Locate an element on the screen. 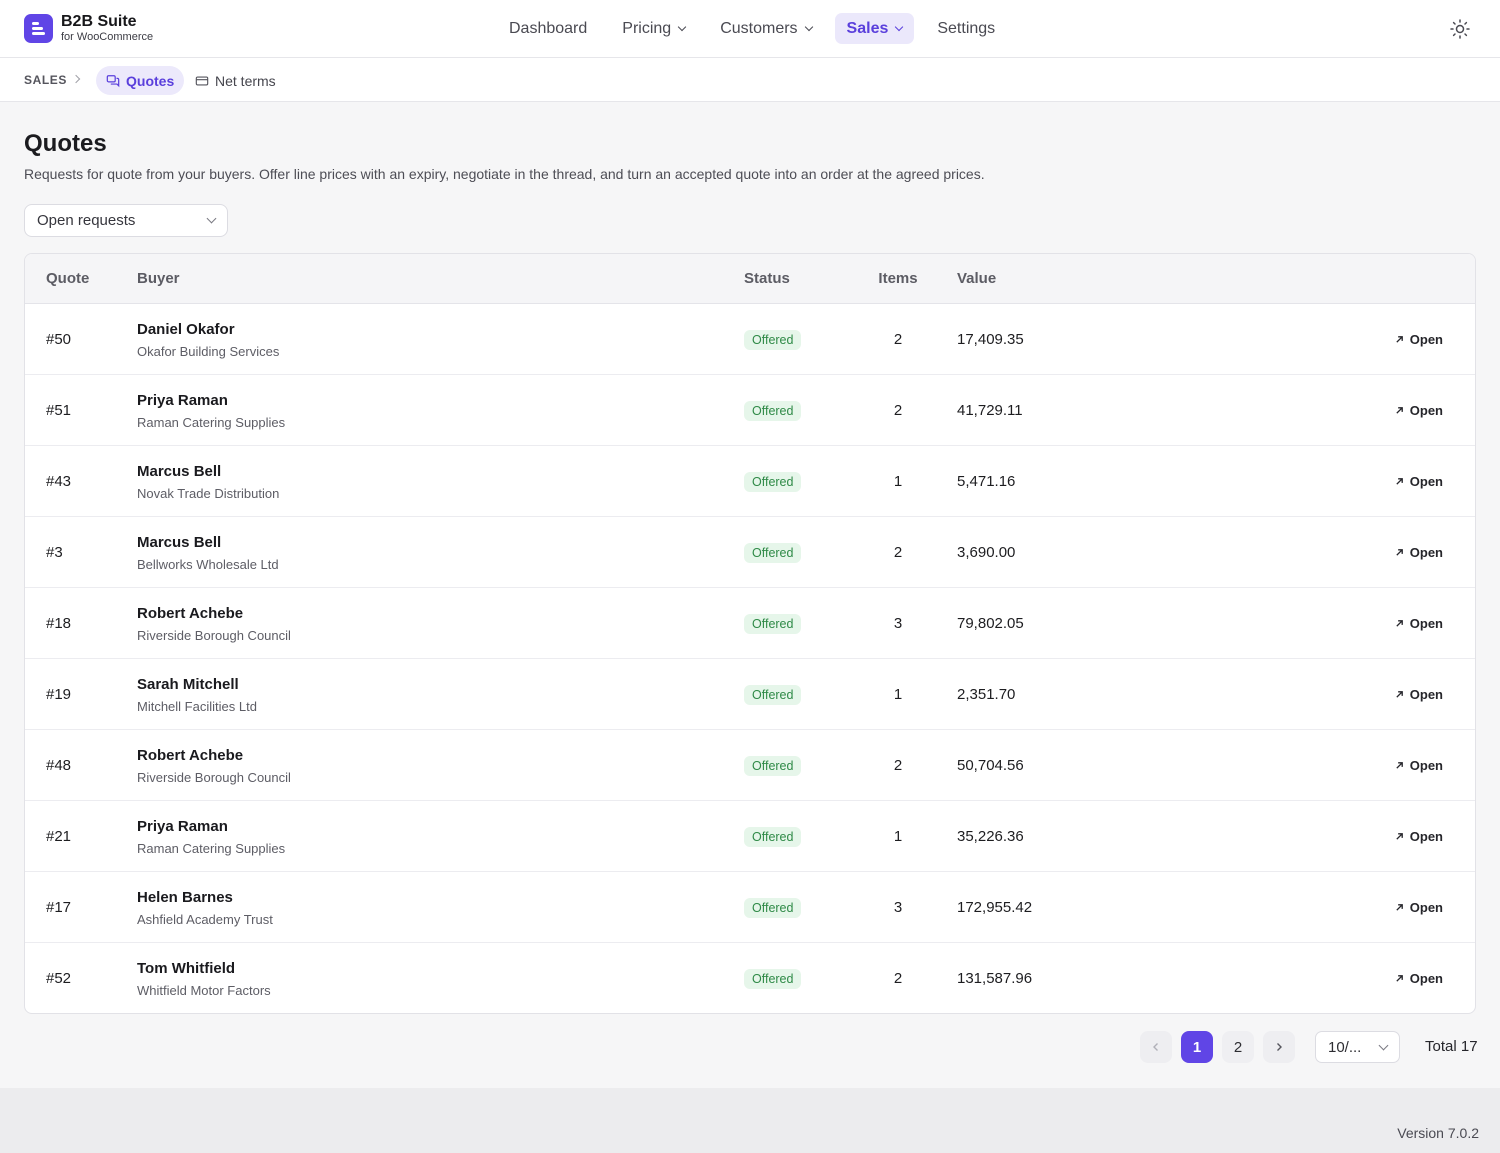  nav-settings: Settings is located at coordinates (966, 28).